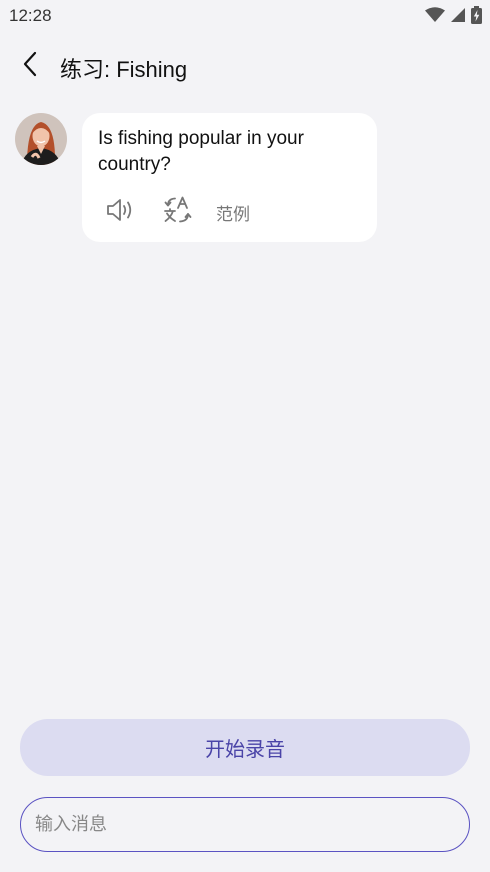 Image resolution: width=490 pixels, height=872 pixels. What do you see at coordinates (124, 69) in the screenshot?
I see `page-title: 练习: Fishing` at bounding box center [124, 69].